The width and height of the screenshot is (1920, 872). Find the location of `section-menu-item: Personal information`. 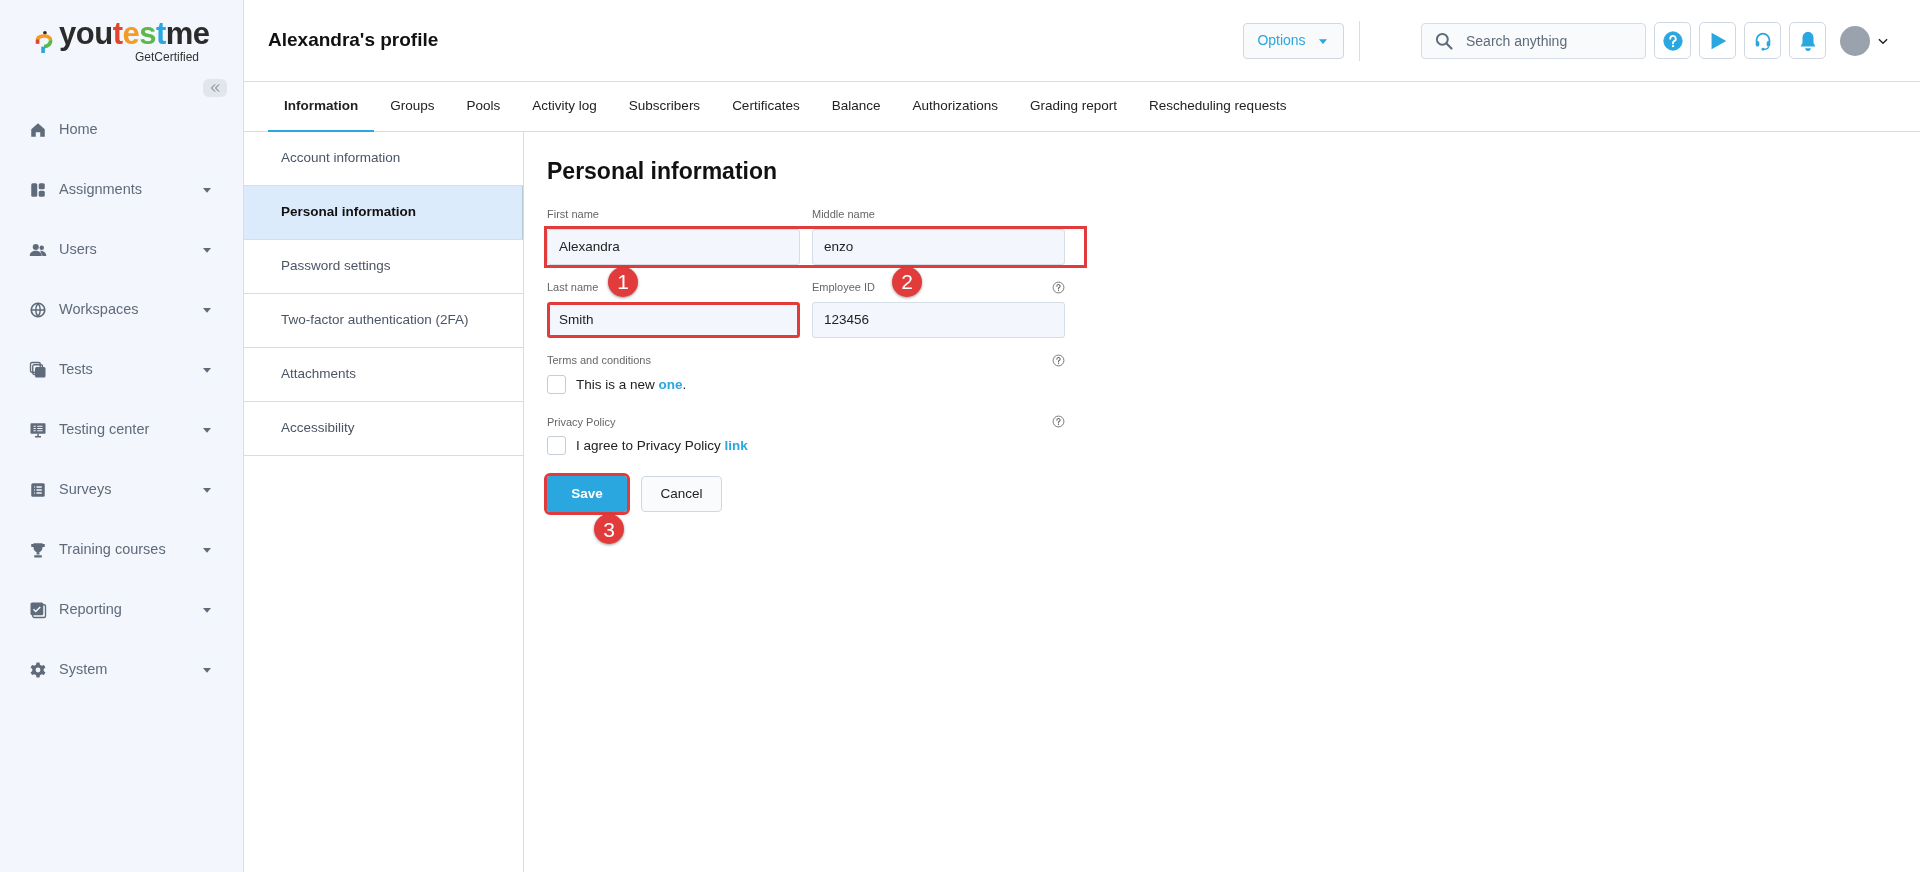

section-menu-item: Personal information is located at coordinates (383, 213).